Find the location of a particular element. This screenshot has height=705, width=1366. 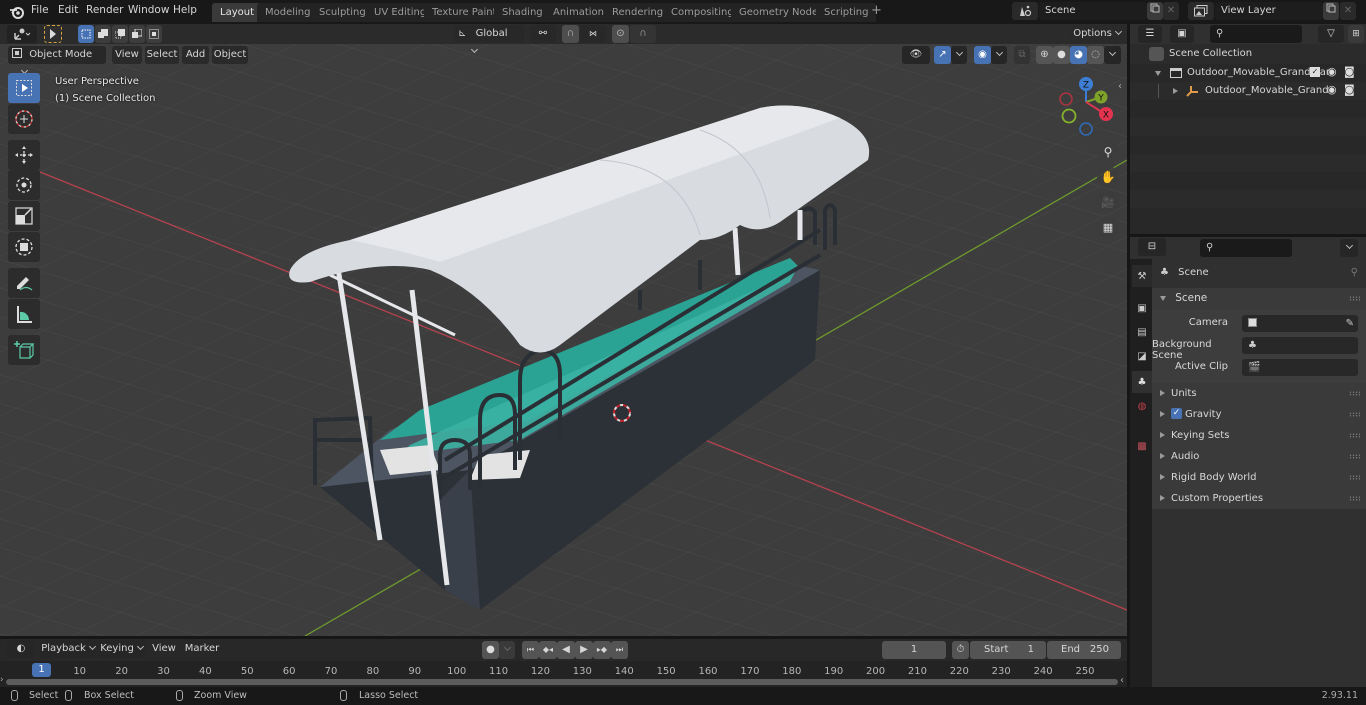

options-dropdown: Options is located at coordinates (1097, 34).